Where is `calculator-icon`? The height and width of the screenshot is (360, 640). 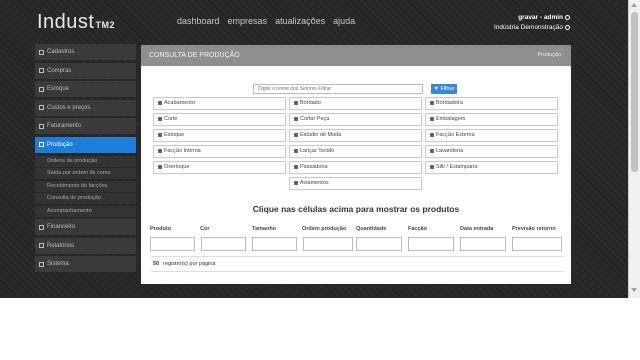
calculator-icon is located at coordinates (41, 108).